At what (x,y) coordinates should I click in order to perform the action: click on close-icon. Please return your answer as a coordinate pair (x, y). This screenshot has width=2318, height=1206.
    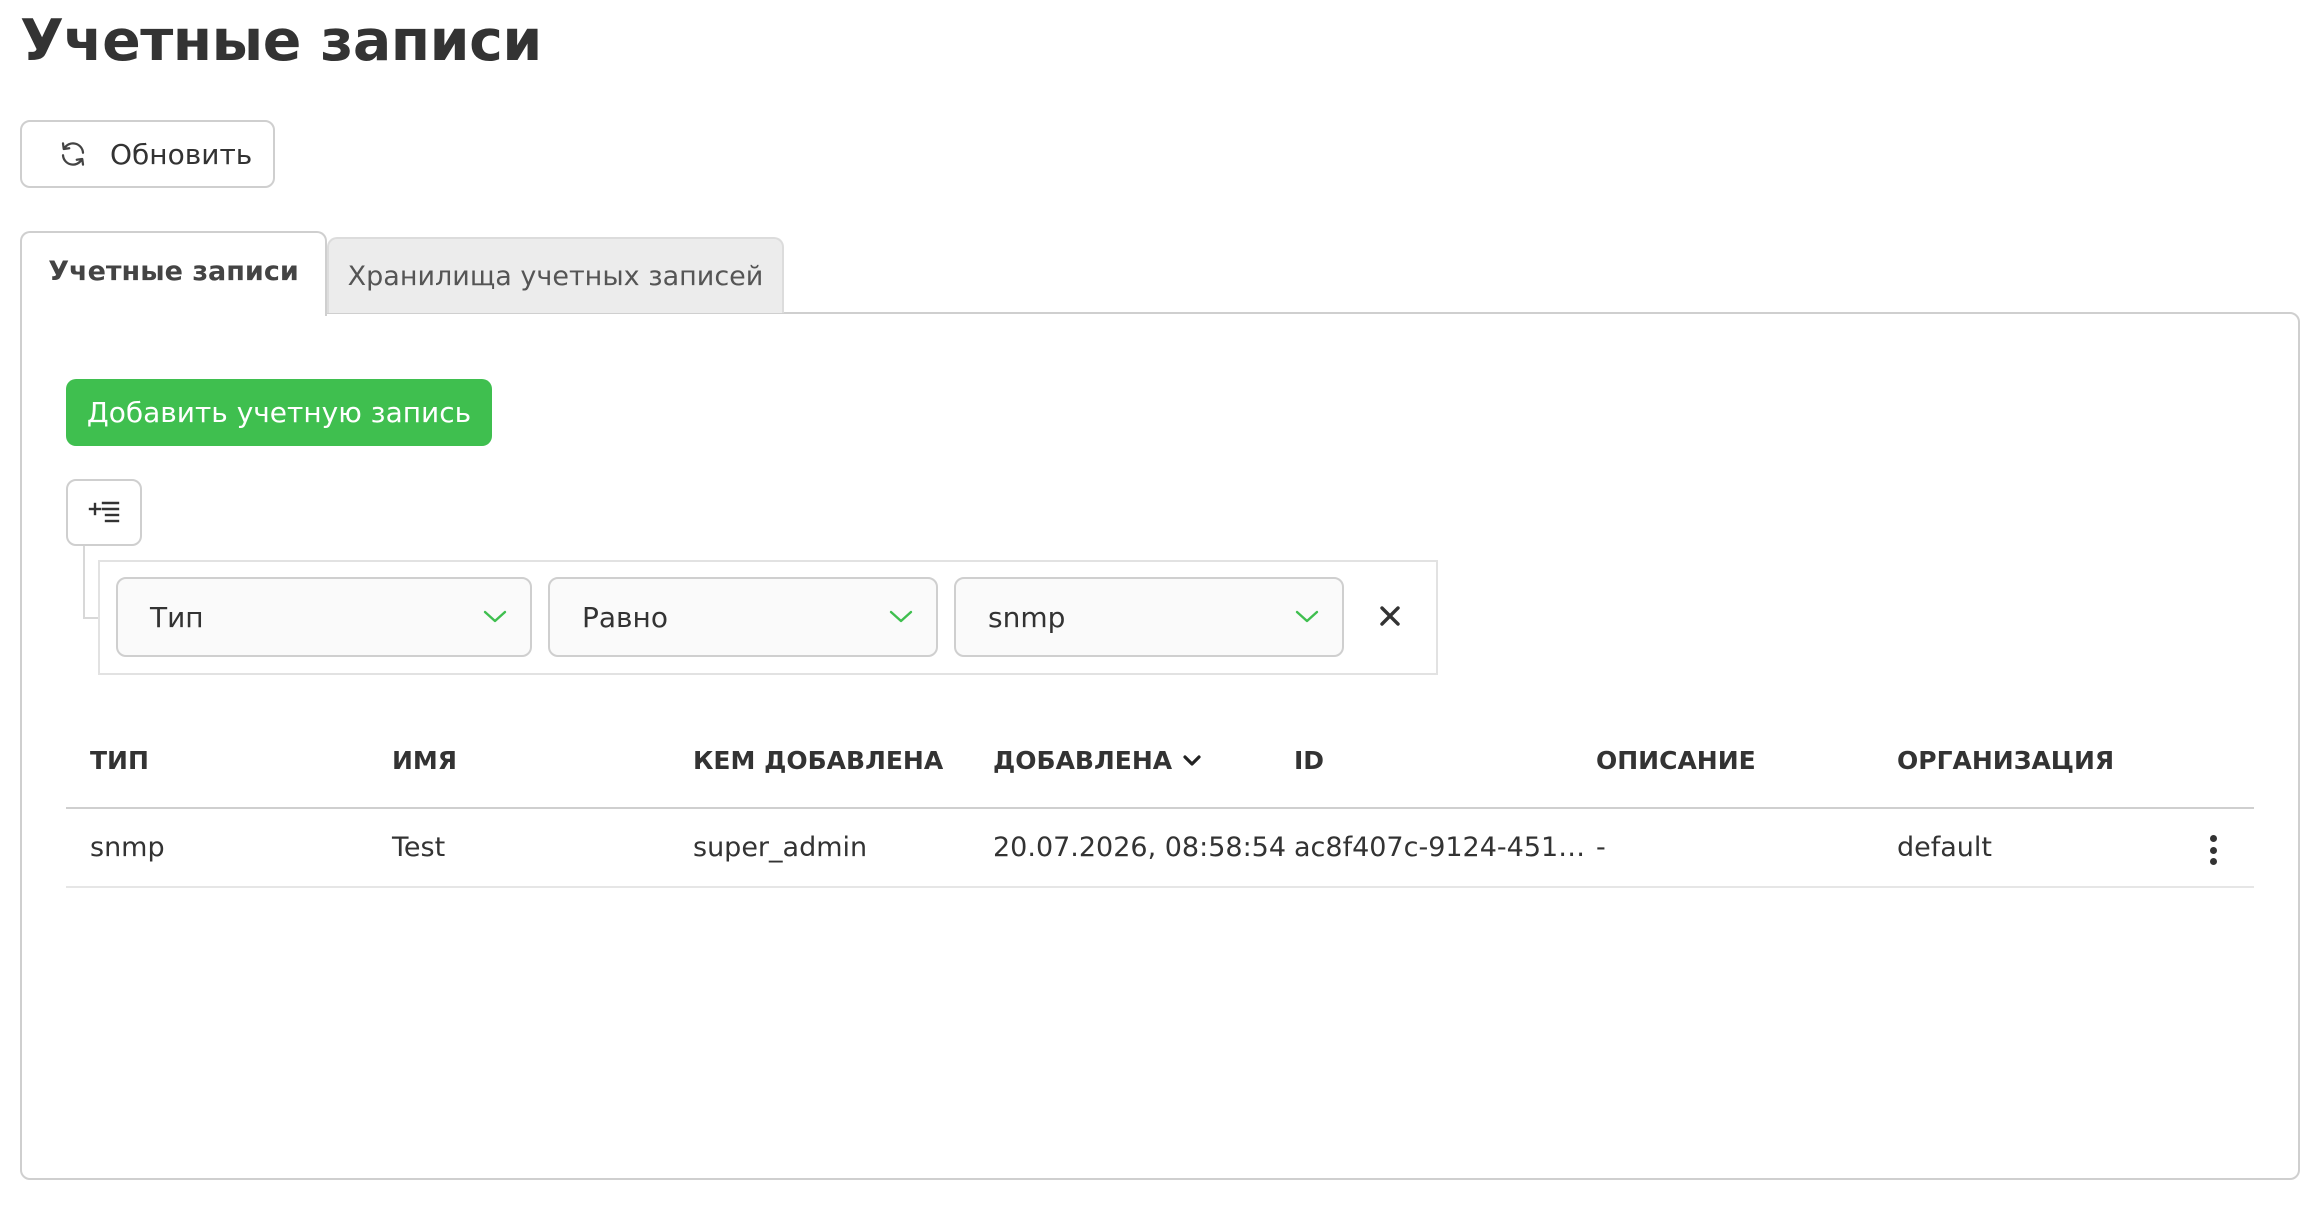
    Looking at the image, I should click on (1390, 616).